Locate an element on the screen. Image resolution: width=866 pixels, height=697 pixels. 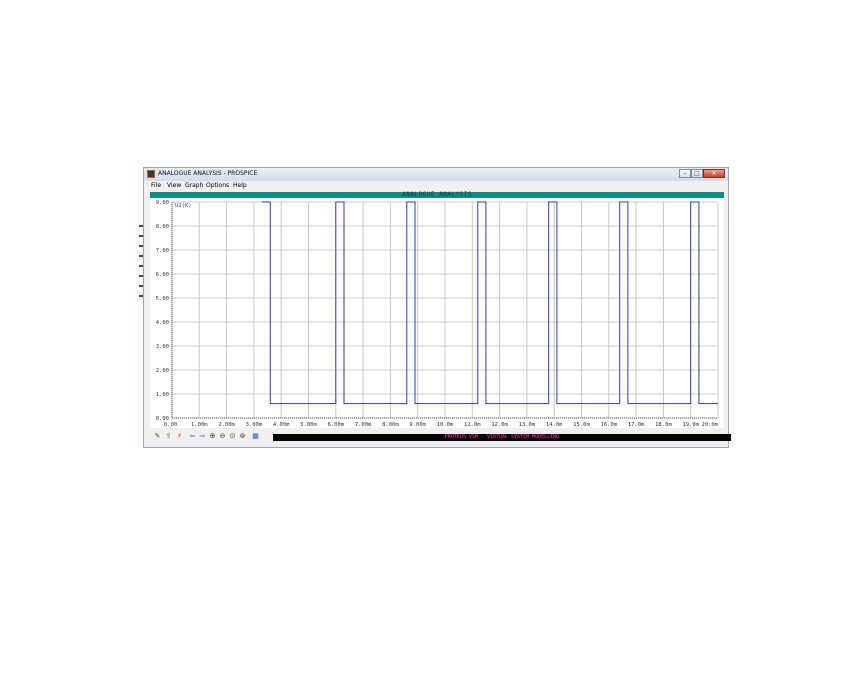
series-label: U2(K) is located at coordinates (183, 206).